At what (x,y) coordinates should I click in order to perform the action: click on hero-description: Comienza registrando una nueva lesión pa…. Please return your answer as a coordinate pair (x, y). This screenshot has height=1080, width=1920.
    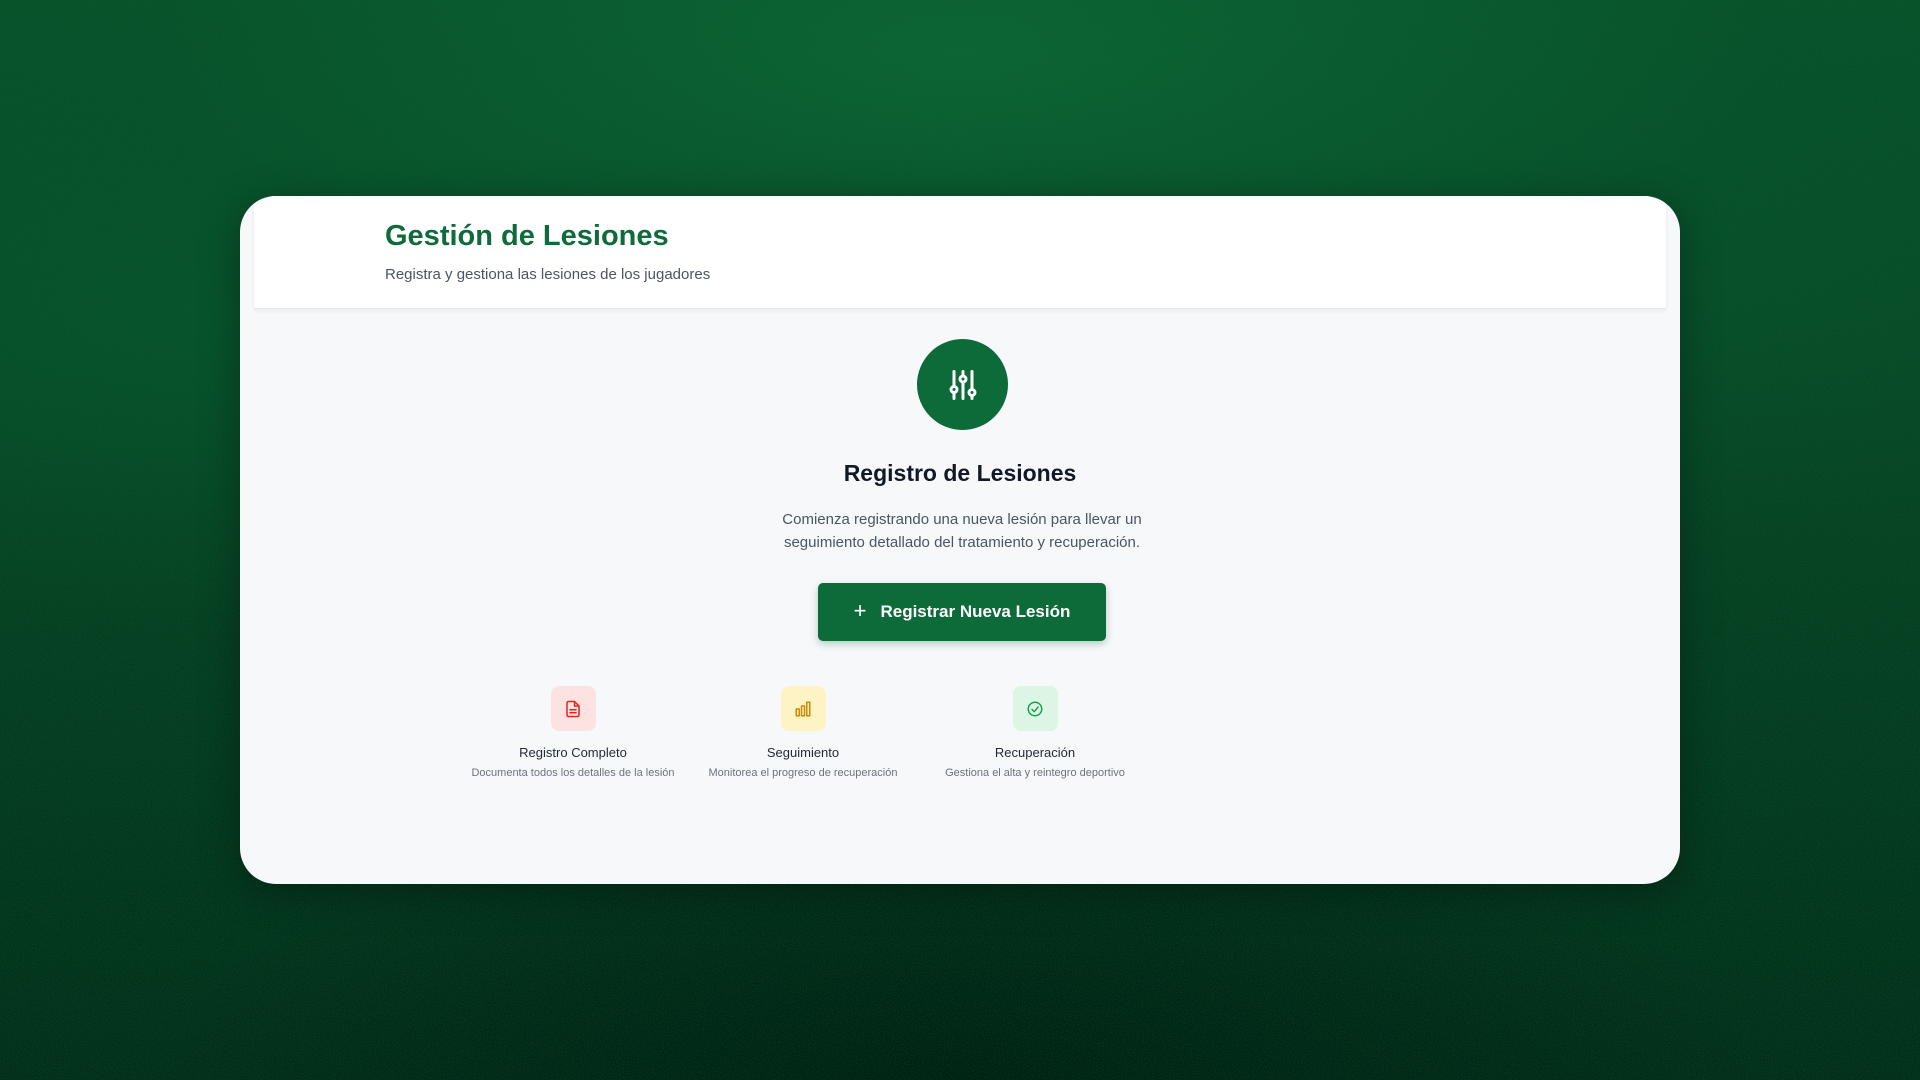
    Looking at the image, I should click on (962, 531).